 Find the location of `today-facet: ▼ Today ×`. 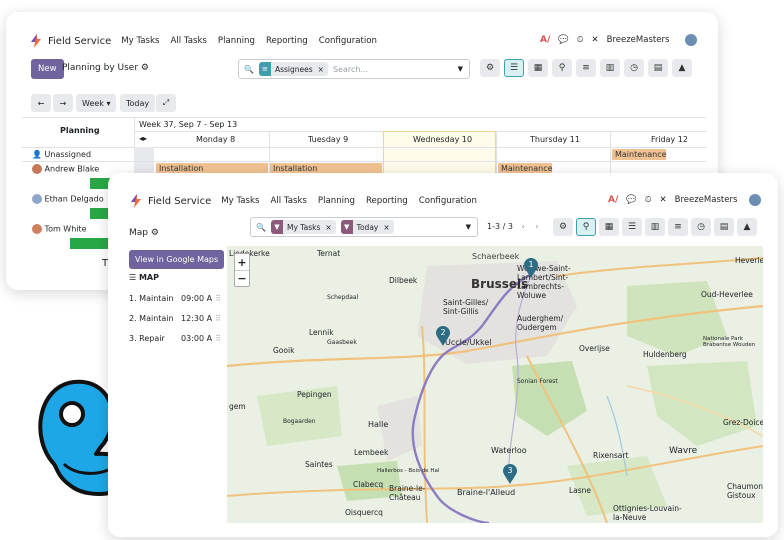

today-facet: ▼ Today × is located at coordinates (367, 227).